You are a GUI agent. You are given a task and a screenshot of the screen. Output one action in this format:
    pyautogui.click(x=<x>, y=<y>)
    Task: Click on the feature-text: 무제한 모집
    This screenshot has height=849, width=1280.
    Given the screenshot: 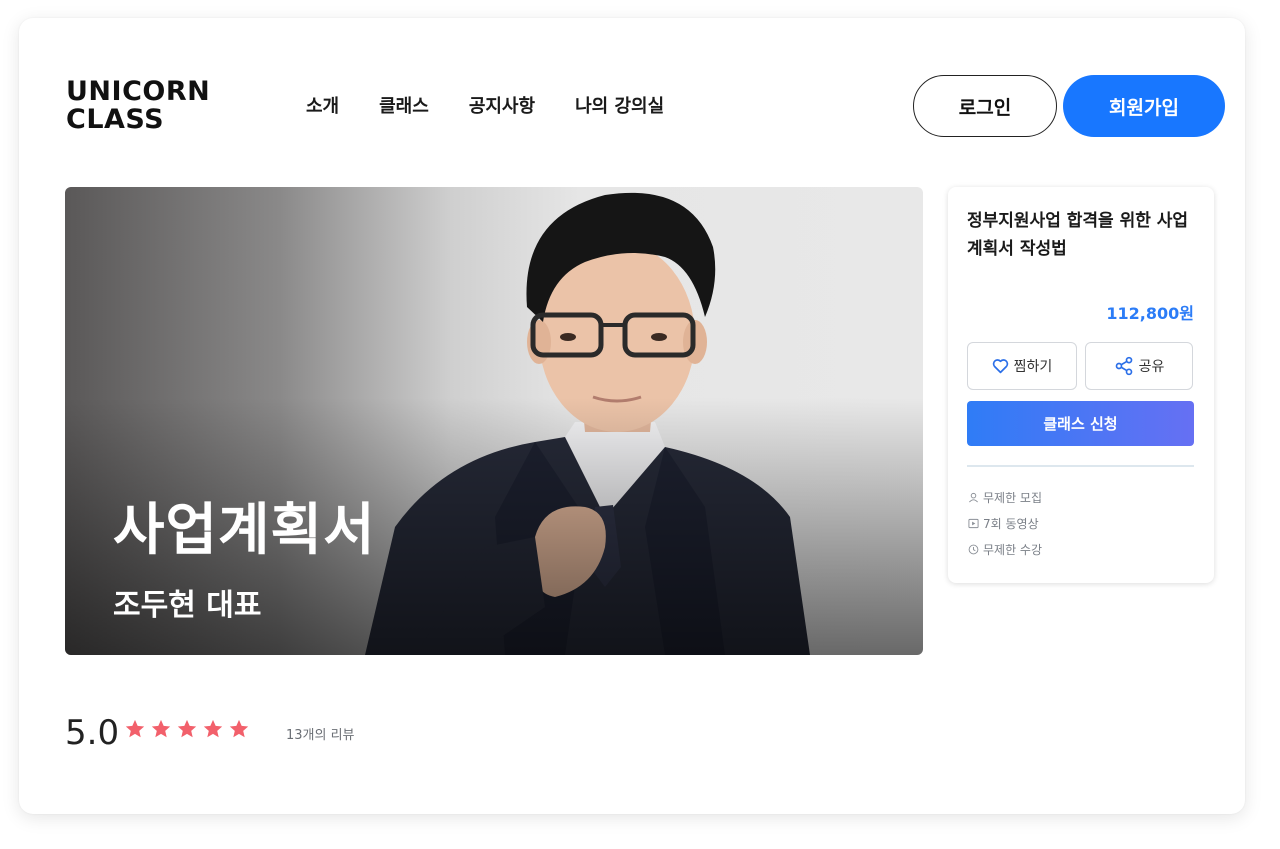 What is the action you would take?
    pyautogui.click(x=1013, y=498)
    